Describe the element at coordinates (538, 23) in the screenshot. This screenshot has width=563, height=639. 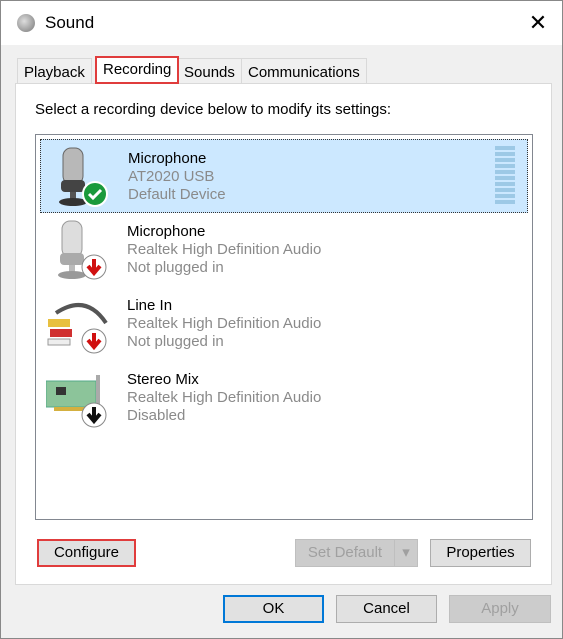
I see `close-button: ✕` at that location.